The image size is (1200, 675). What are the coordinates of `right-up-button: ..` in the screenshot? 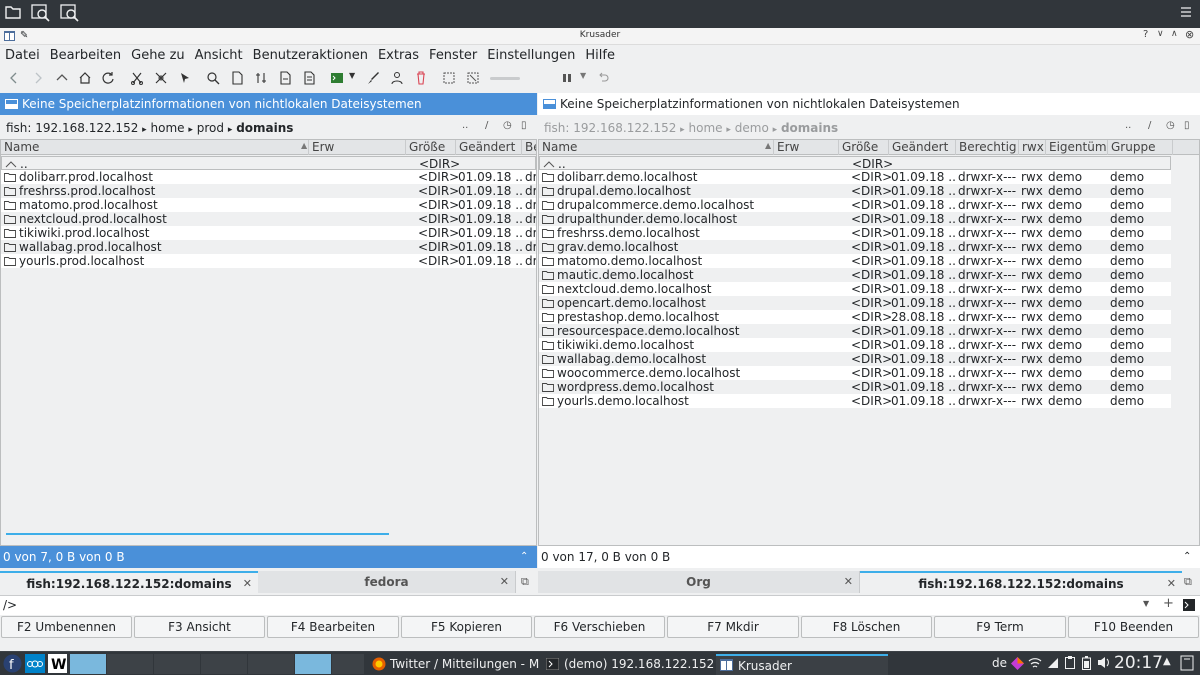 It's located at (1128, 125).